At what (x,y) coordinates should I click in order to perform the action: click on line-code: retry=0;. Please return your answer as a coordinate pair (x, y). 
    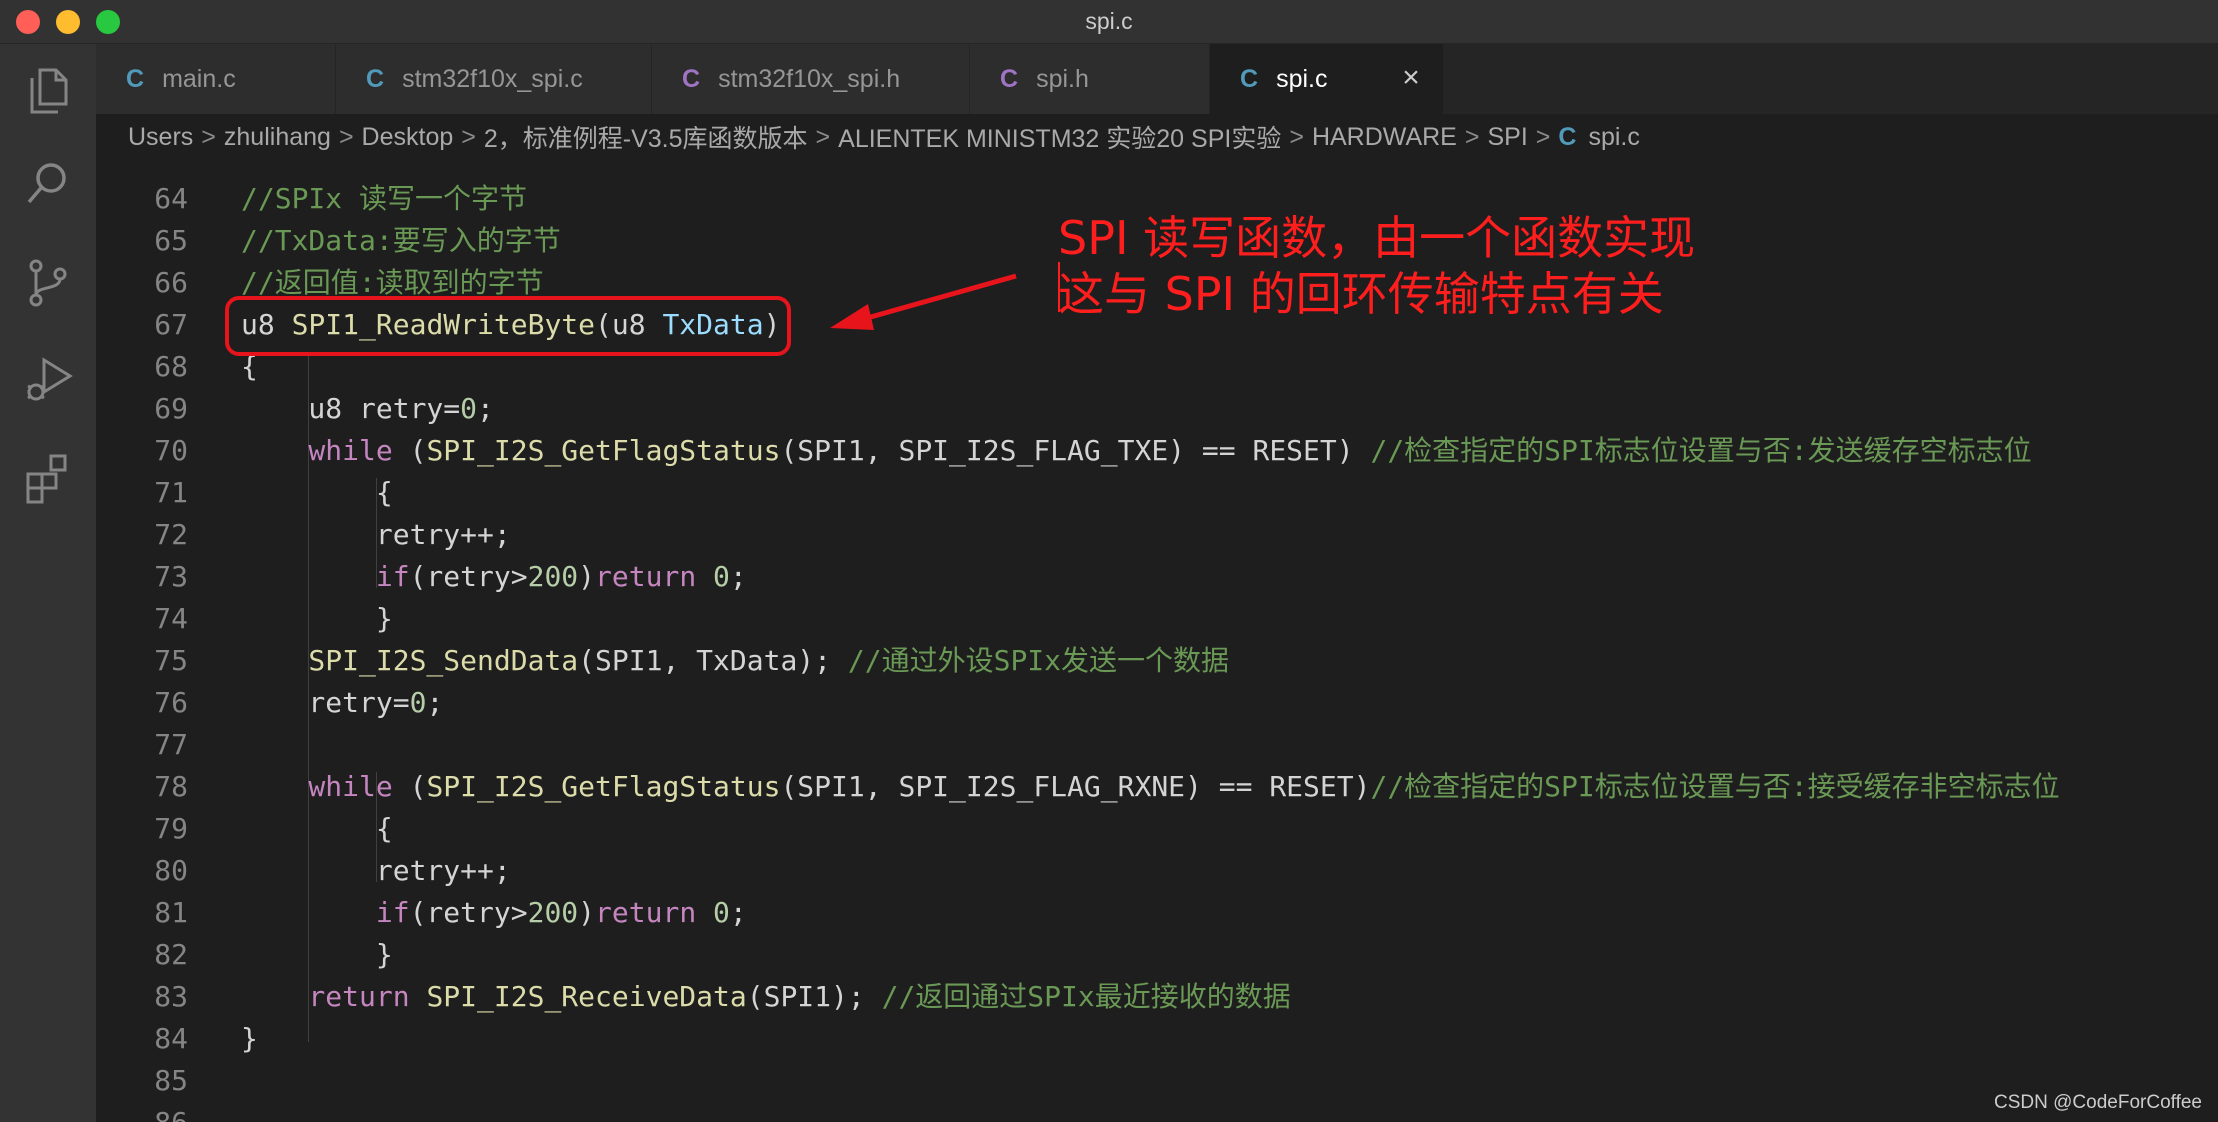
    Looking at the image, I should click on (342, 703).